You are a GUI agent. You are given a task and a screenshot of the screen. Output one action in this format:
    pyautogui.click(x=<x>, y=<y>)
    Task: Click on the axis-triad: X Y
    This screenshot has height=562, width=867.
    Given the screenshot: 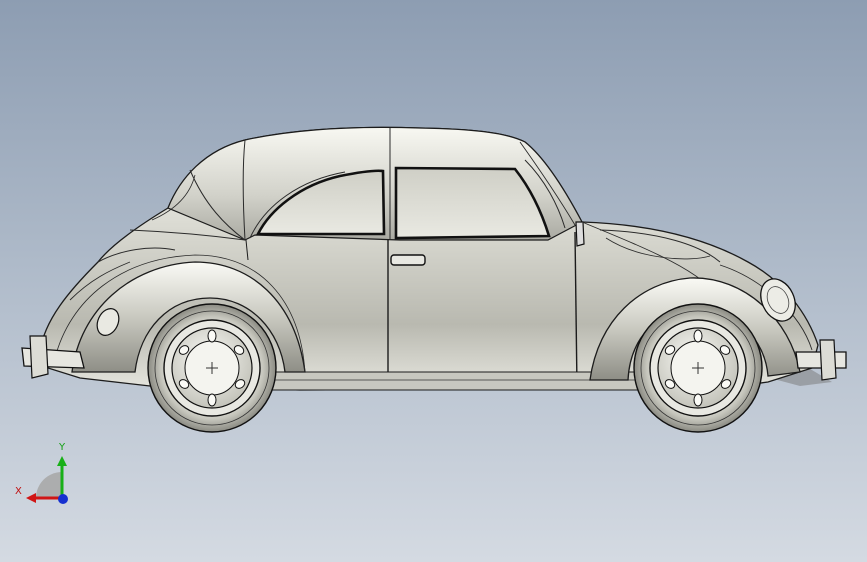 What is the action you would take?
    pyautogui.click(x=44, y=473)
    